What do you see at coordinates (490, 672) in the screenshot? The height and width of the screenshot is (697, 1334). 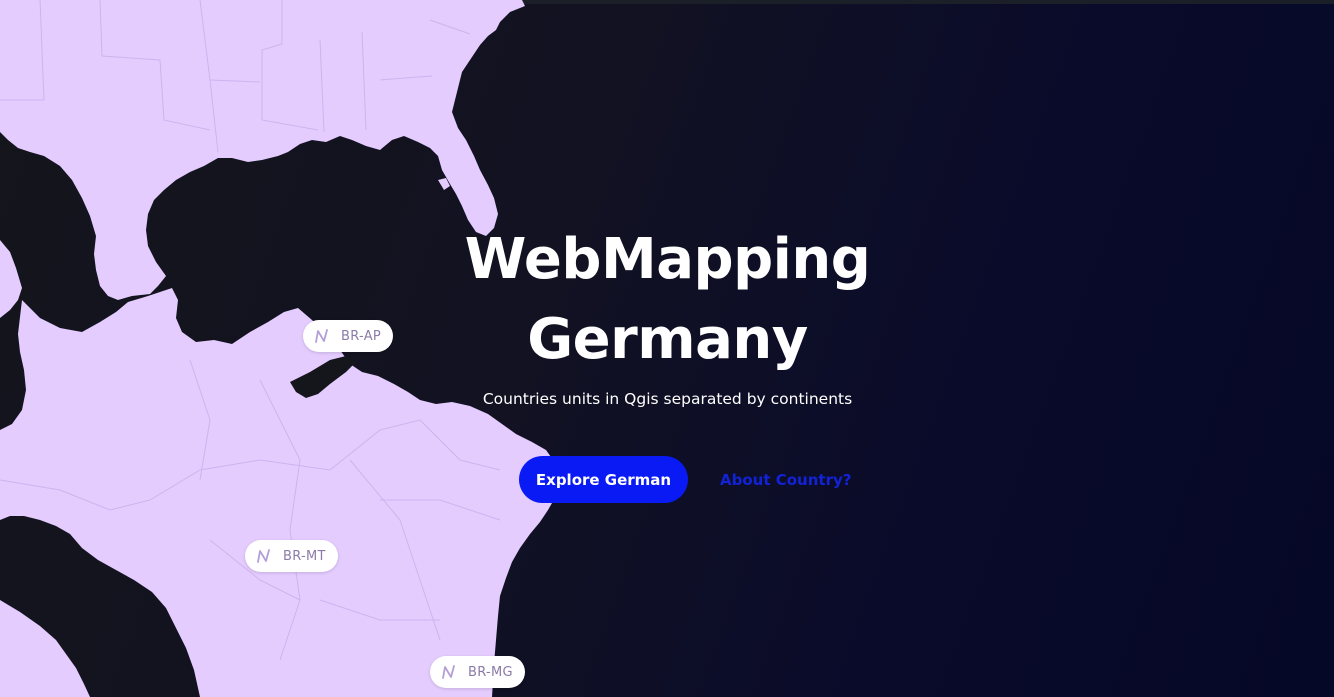 I see `region-label-text: BR-MG` at bounding box center [490, 672].